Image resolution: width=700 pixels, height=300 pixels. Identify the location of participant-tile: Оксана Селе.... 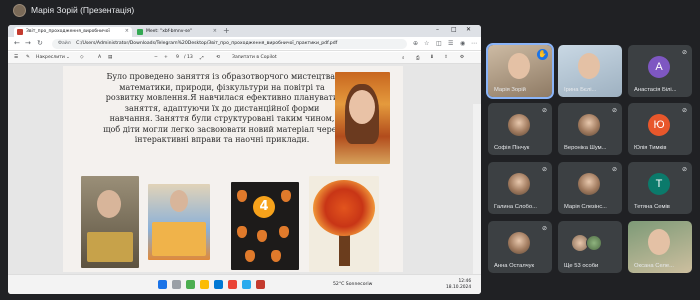
(660, 247).